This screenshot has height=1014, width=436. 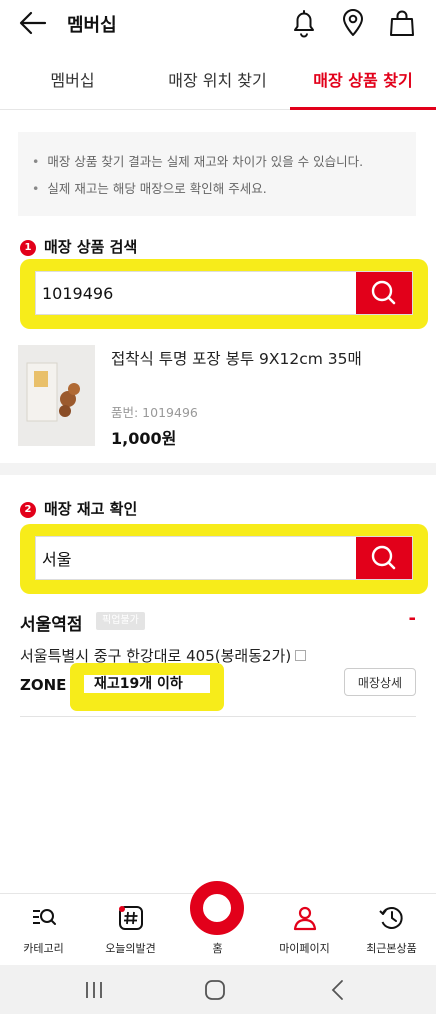 I want to click on copy-icon, so click(x=301, y=655).